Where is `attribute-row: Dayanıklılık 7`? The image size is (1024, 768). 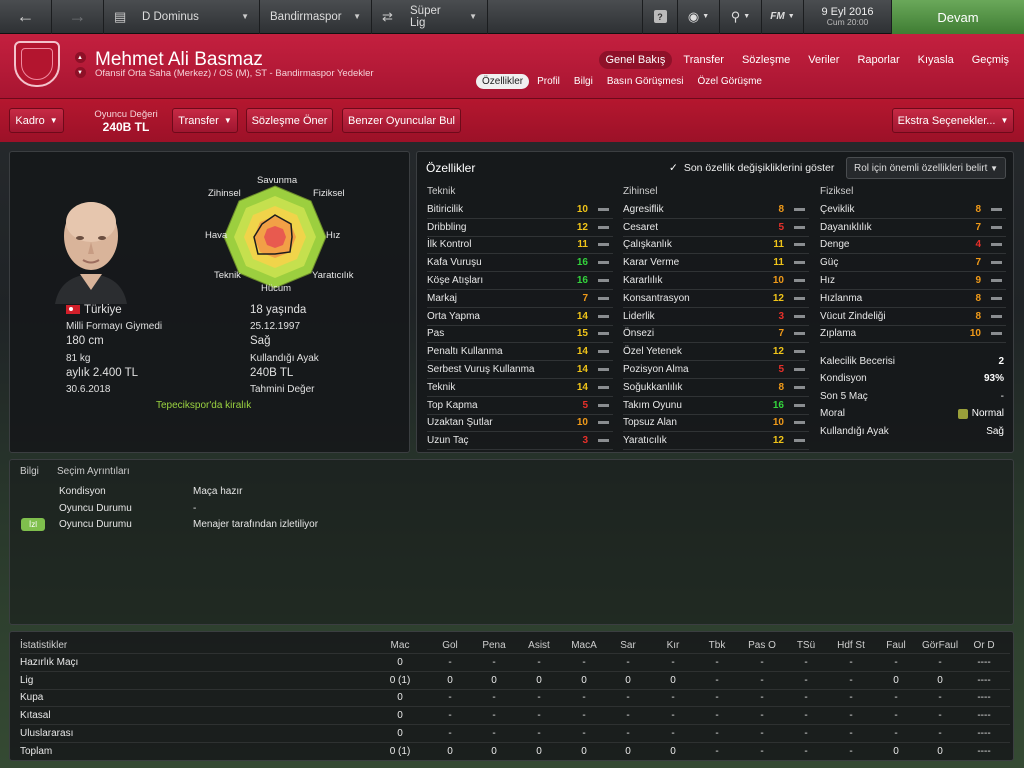 attribute-row: Dayanıklılık 7 is located at coordinates (913, 228).